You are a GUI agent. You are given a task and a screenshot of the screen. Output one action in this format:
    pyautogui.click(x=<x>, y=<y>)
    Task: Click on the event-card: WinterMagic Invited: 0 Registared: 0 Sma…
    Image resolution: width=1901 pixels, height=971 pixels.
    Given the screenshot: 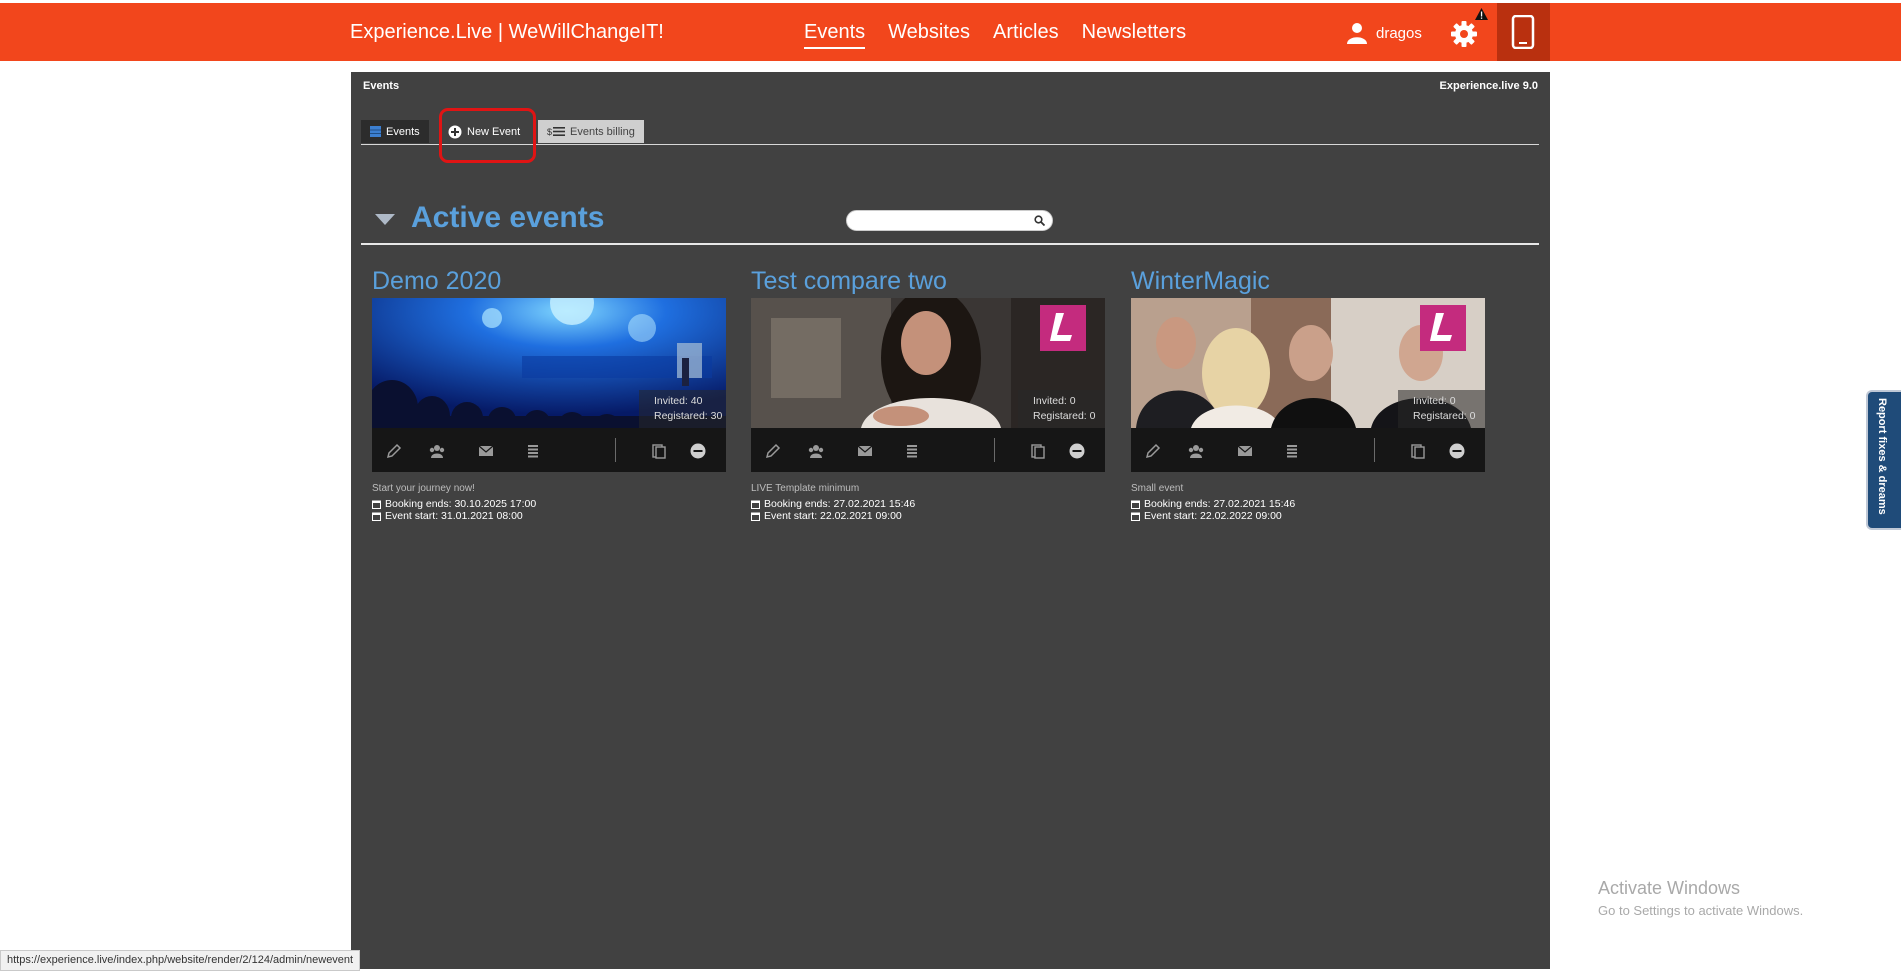 What is the action you would take?
    pyautogui.click(x=1308, y=393)
    